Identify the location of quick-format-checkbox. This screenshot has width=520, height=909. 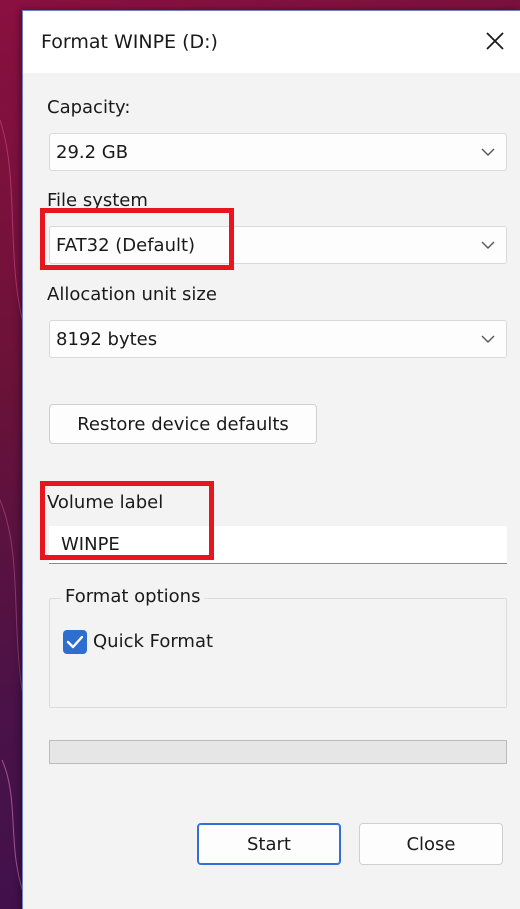
(75, 642).